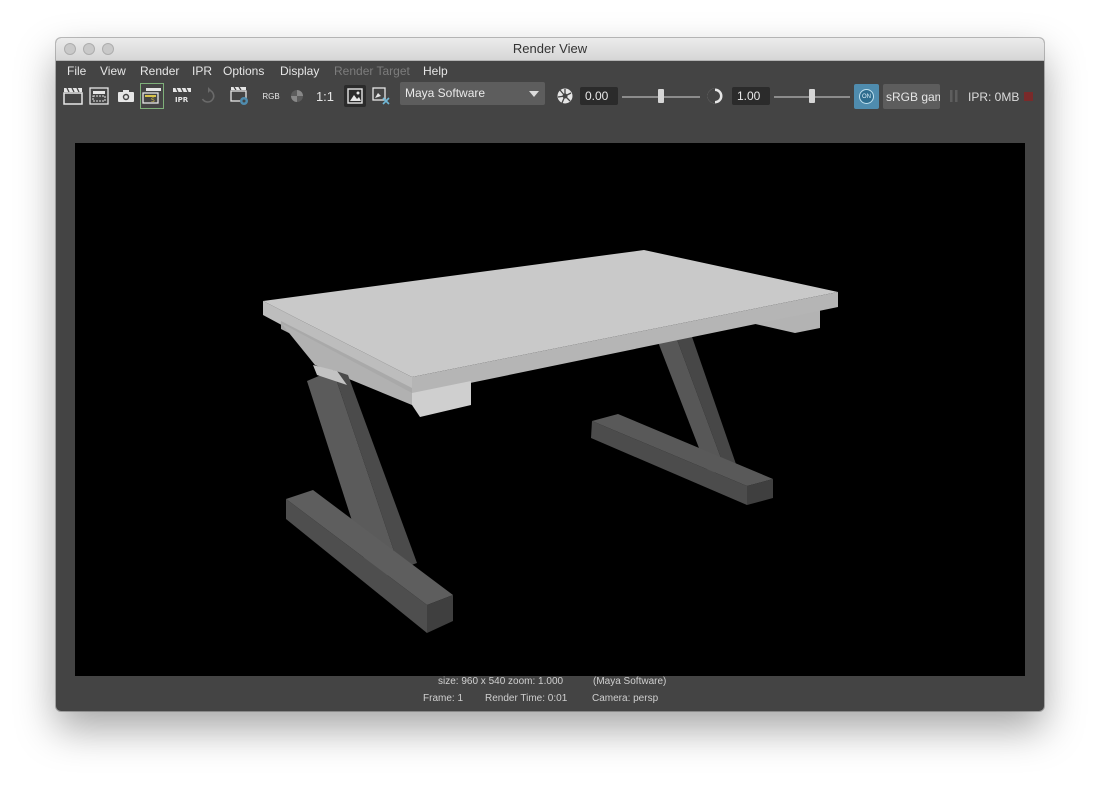 Image resolution: width=1100 pixels, height=785 pixels. I want to click on redo-render-button, so click(73, 96).